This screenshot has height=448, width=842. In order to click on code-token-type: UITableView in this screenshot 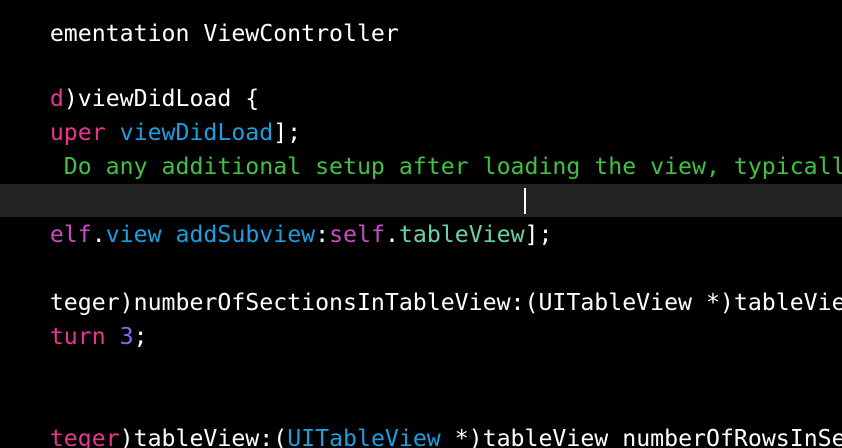, I will do `click(364, 436)`.